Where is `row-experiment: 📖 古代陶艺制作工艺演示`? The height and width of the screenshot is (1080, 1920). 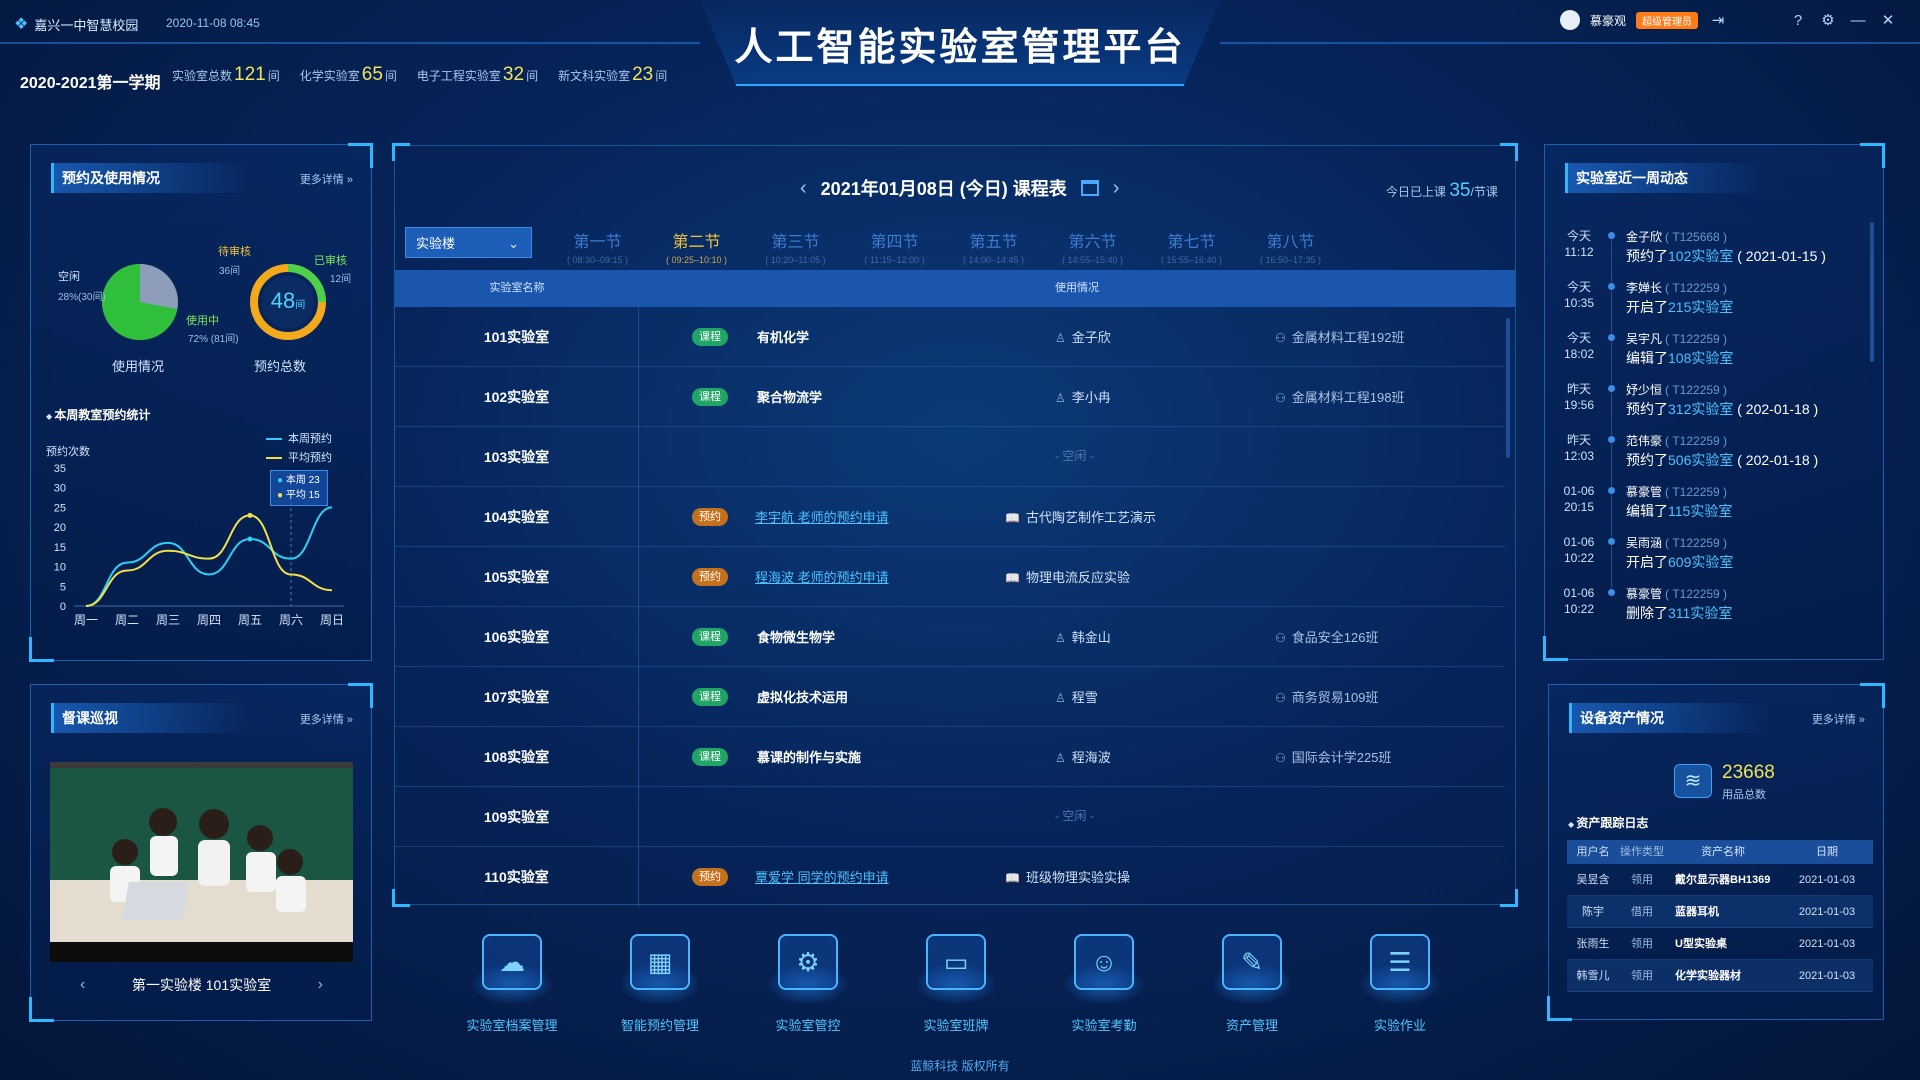
row-experiment: 📖 古代陶艺制作工艺演示 is located at coordinates (1080, 516).